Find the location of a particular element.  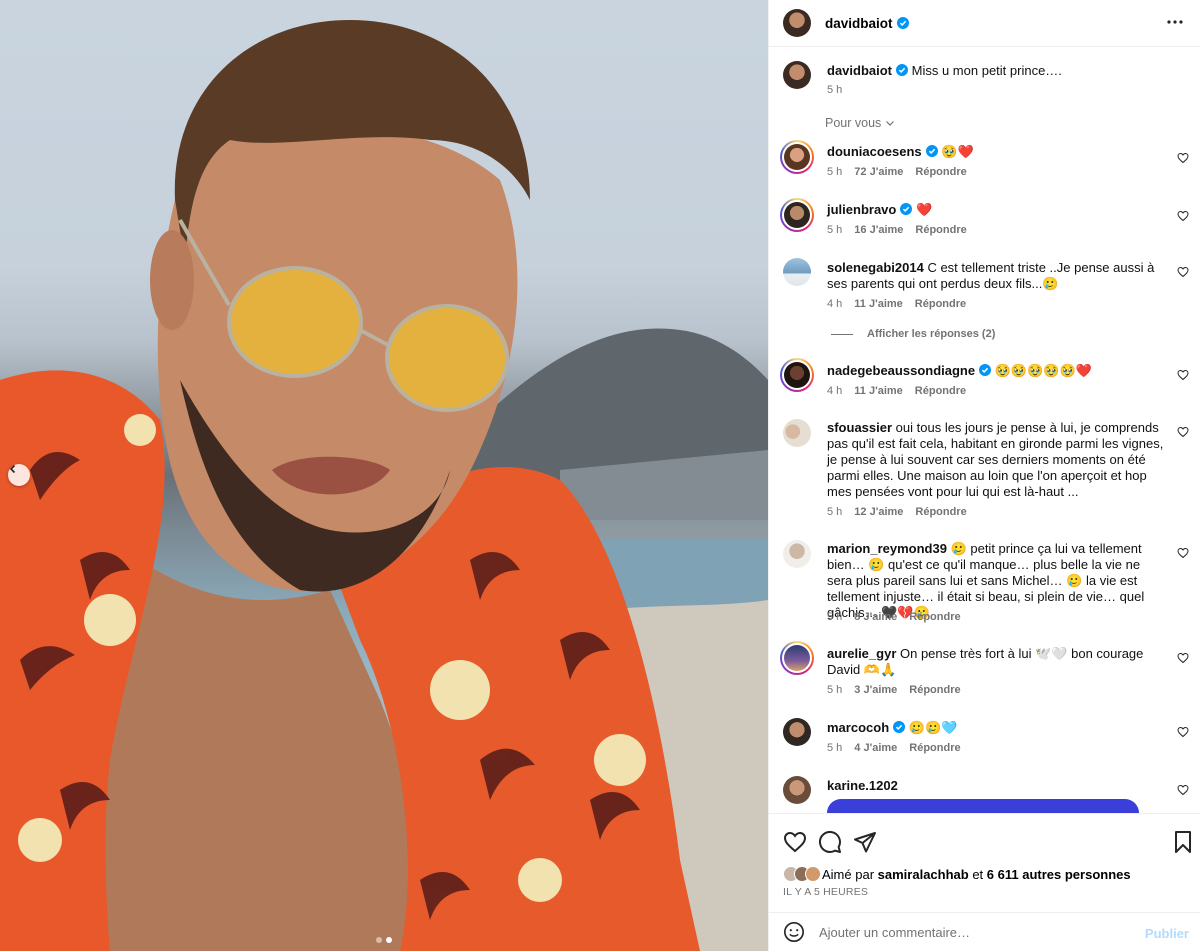

comment-text: nadegebeaussondiagne 🥹🥹🥹🥹🥹❤️ is located at coordinates (997, 371).